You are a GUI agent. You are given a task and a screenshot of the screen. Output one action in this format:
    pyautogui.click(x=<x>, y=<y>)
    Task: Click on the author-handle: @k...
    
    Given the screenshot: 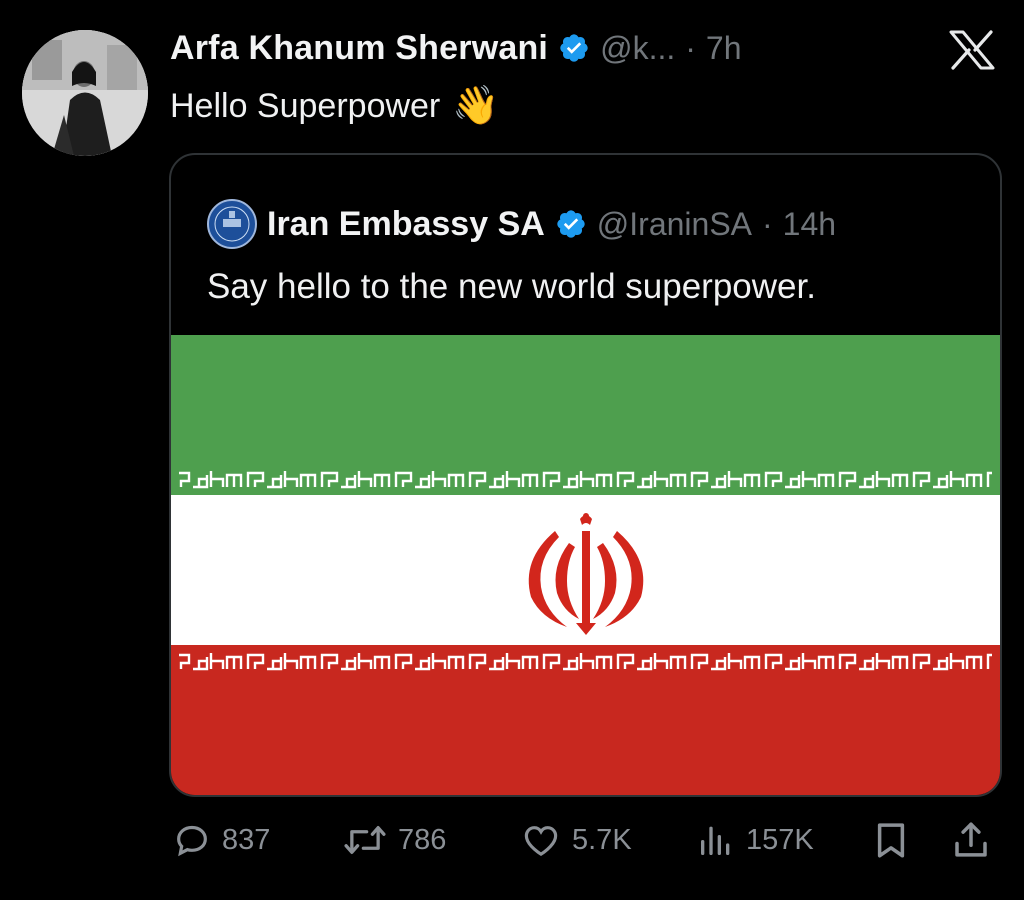 What is the action you would take?
    pyautogui.click(x=637, y=48)
    